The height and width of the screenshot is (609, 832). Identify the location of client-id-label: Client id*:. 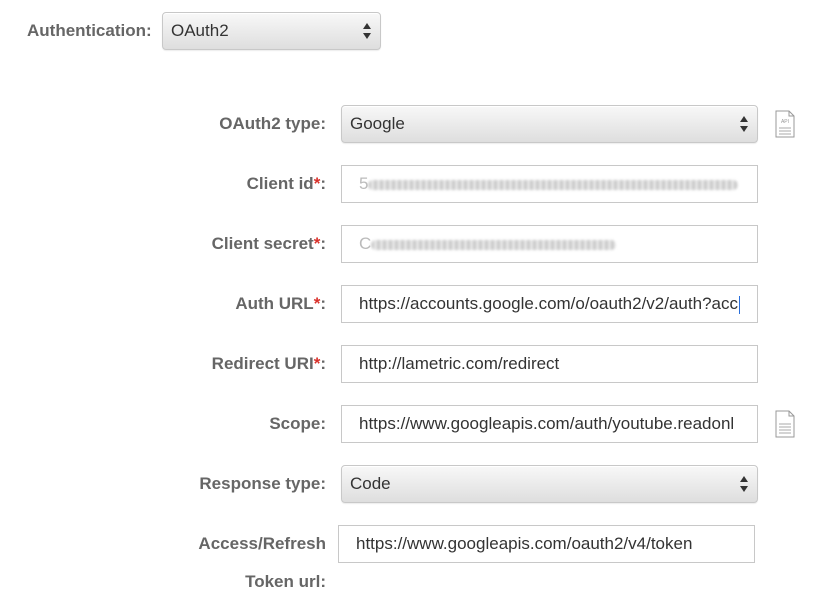
(286, 184).